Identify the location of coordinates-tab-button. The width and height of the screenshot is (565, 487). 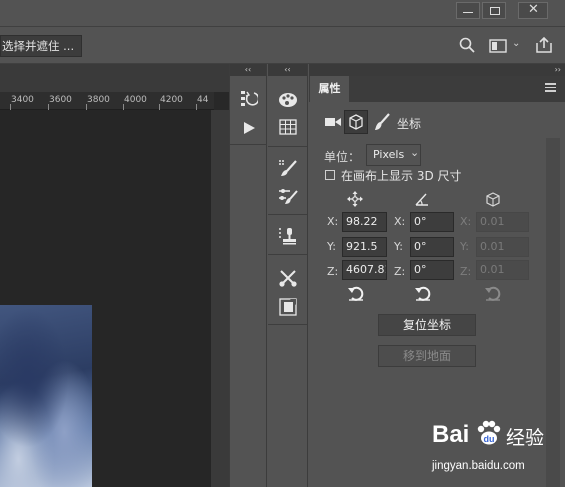
(356, 122).